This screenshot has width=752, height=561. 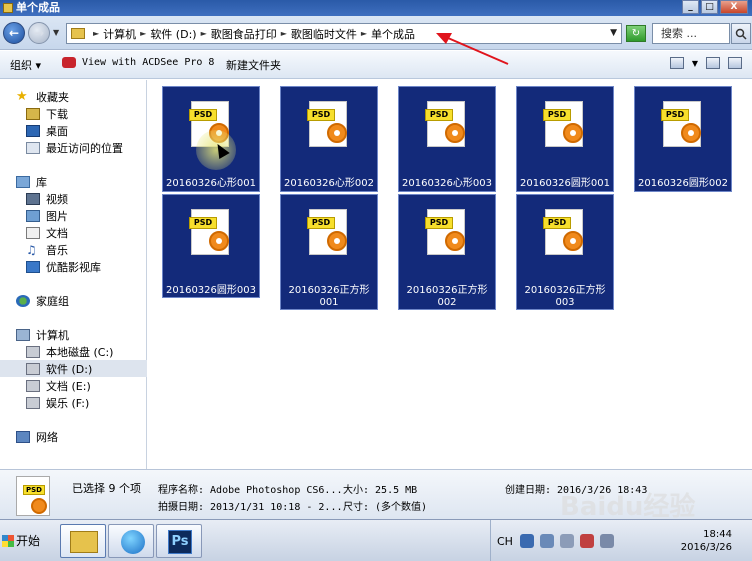 I want to click on system-tray, so click(x=567, y=540).